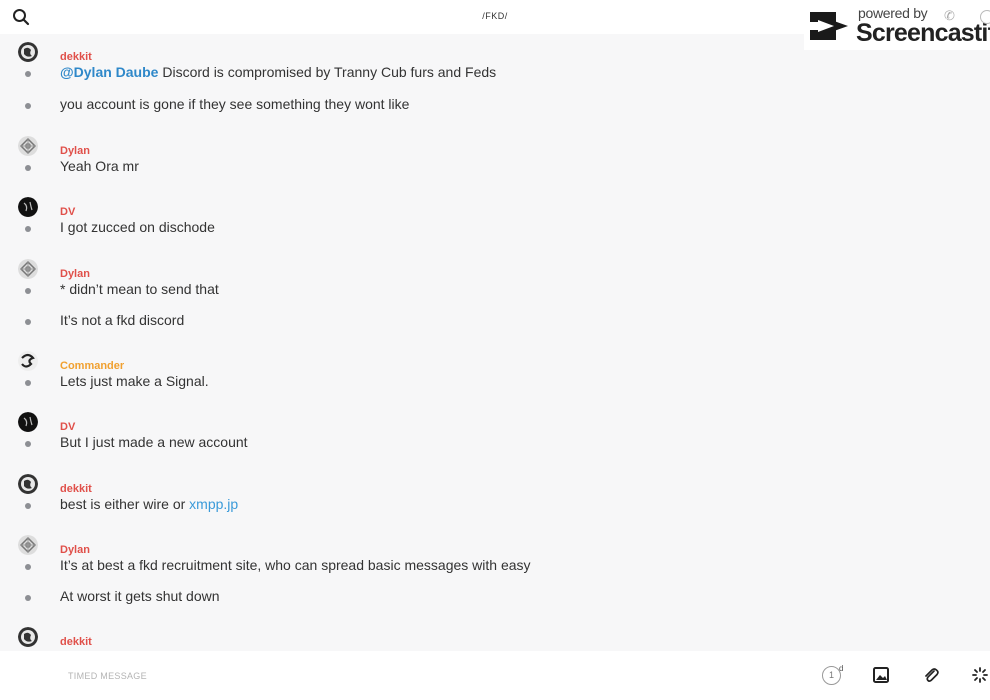  What do you see at coordinates (137, 227) in the screenshot?
I see `message-text: I got zucced on dischode` at bounding box center [137, 227].